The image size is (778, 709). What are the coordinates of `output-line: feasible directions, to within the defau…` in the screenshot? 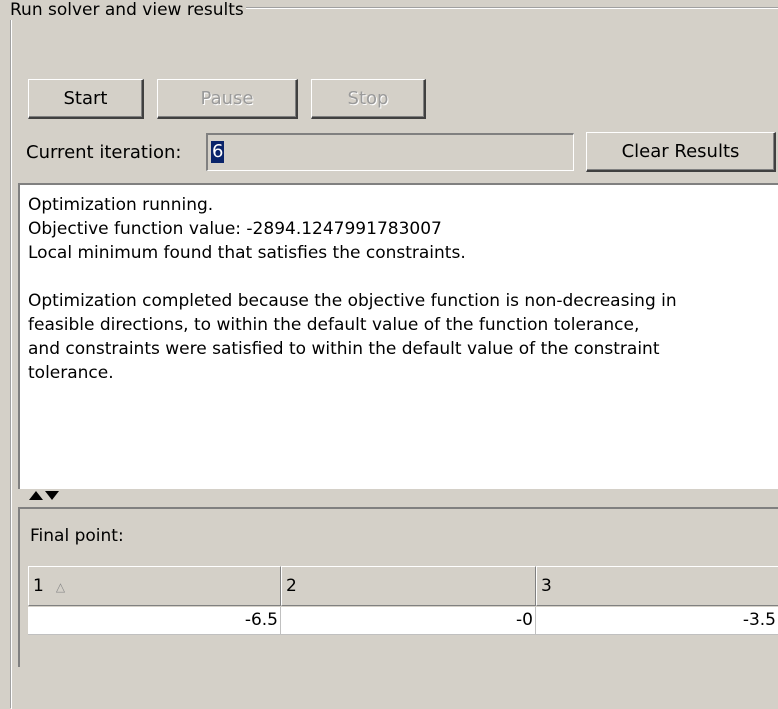 It's located at (334, 325).